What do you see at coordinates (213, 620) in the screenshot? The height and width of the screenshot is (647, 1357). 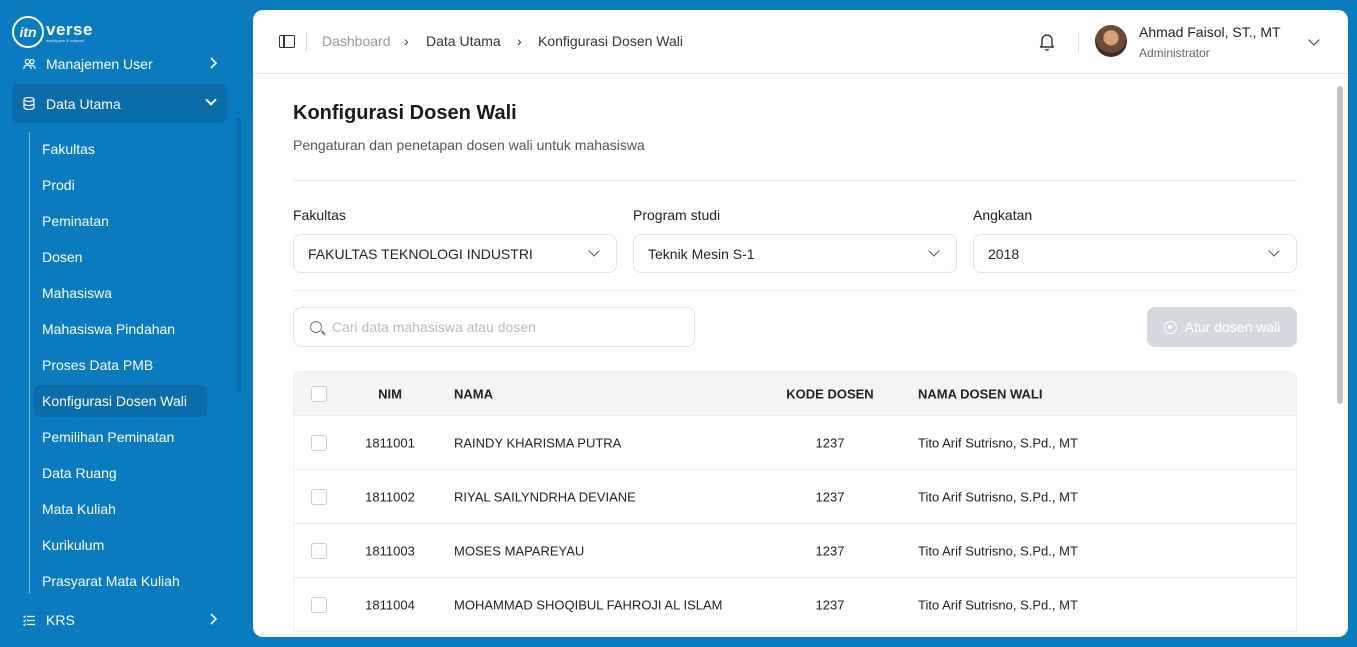 I see `chevron-right-icon` at bounding box center [213, 620].